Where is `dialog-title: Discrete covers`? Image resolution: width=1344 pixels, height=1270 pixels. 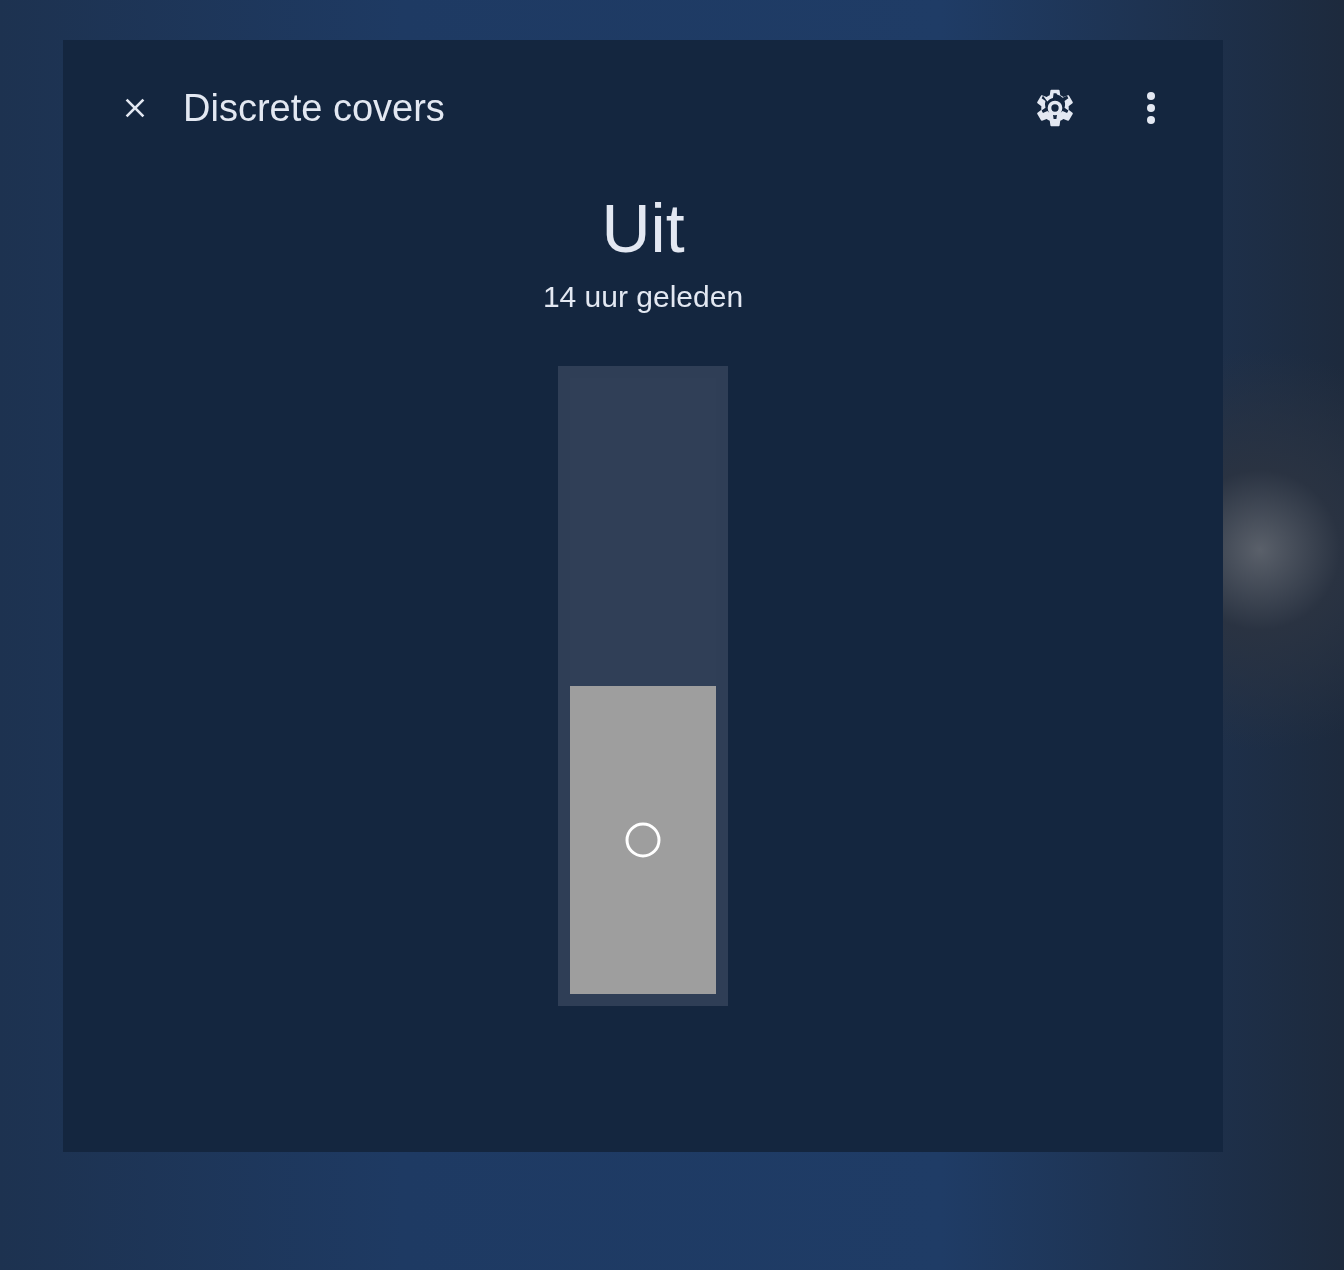 dialog-title: Discrete covers is located at coordinates (314, 108).